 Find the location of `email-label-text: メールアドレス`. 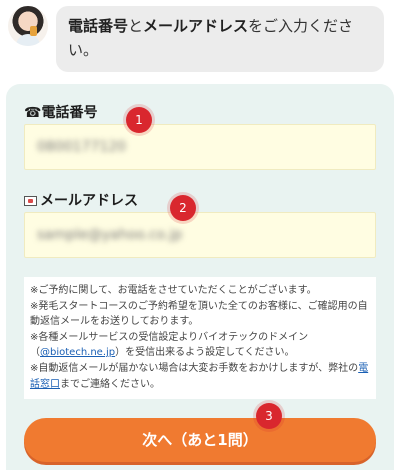

email-label-text: メールアドレス is located at coordinates (89, 201).